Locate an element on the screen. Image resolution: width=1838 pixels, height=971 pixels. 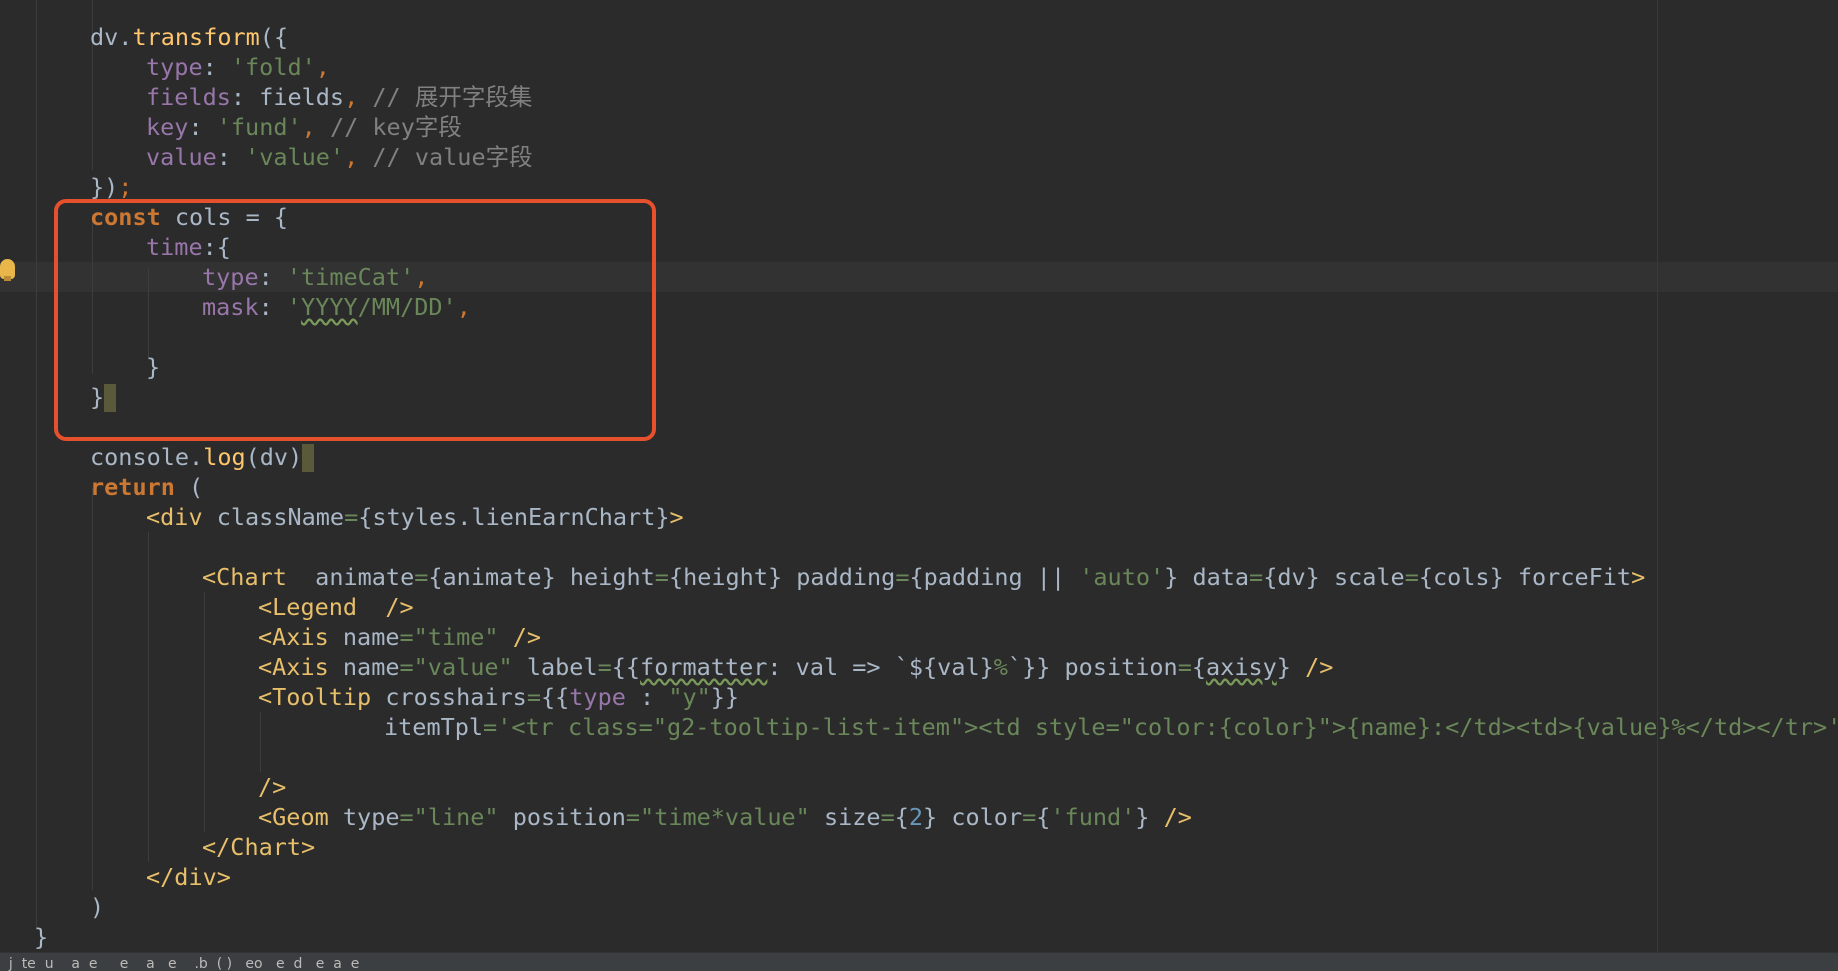
token-string: "time*value" is located at coordinates (725, 817).